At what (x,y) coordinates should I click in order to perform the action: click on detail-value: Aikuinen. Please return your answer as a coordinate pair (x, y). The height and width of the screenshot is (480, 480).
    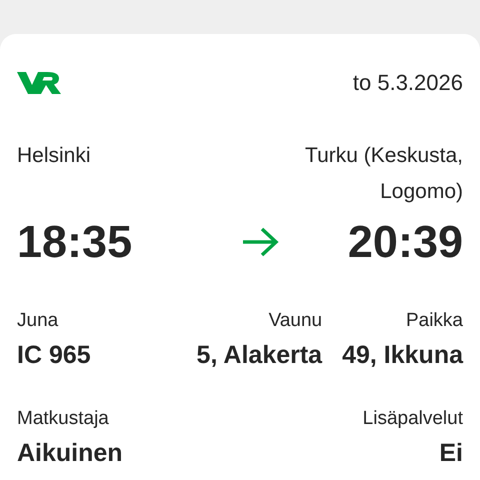
    Looking at the image, I should click on (70, 453).